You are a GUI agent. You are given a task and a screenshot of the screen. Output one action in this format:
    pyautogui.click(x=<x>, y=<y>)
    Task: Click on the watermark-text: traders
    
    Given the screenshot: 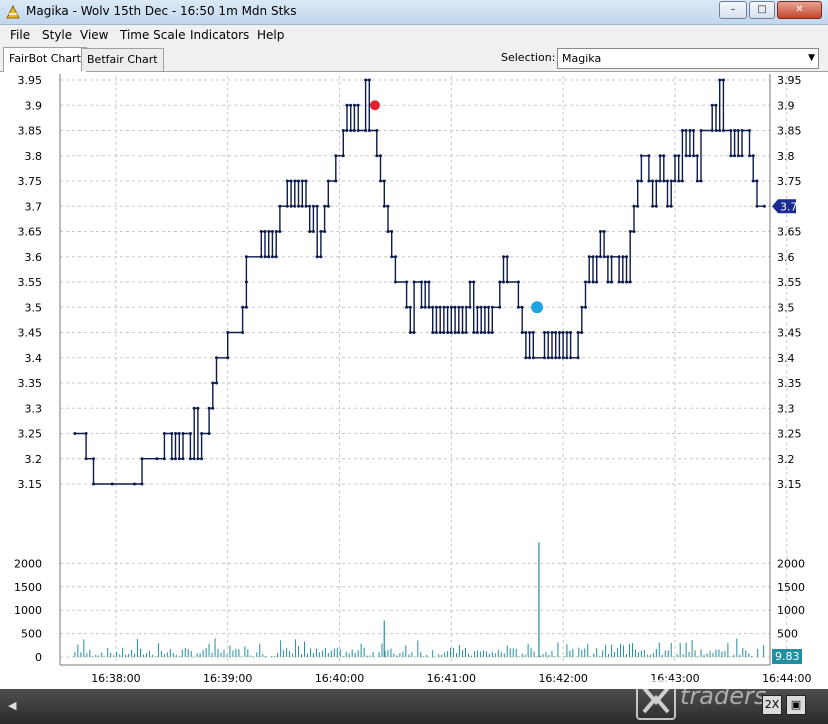 What is the action you would take?
    pyautogui.click(x=723, y=696)
    